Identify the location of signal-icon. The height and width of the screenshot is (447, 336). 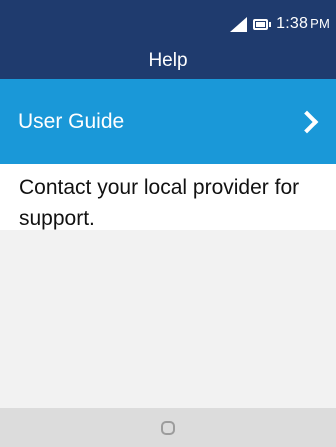
(239, 24).